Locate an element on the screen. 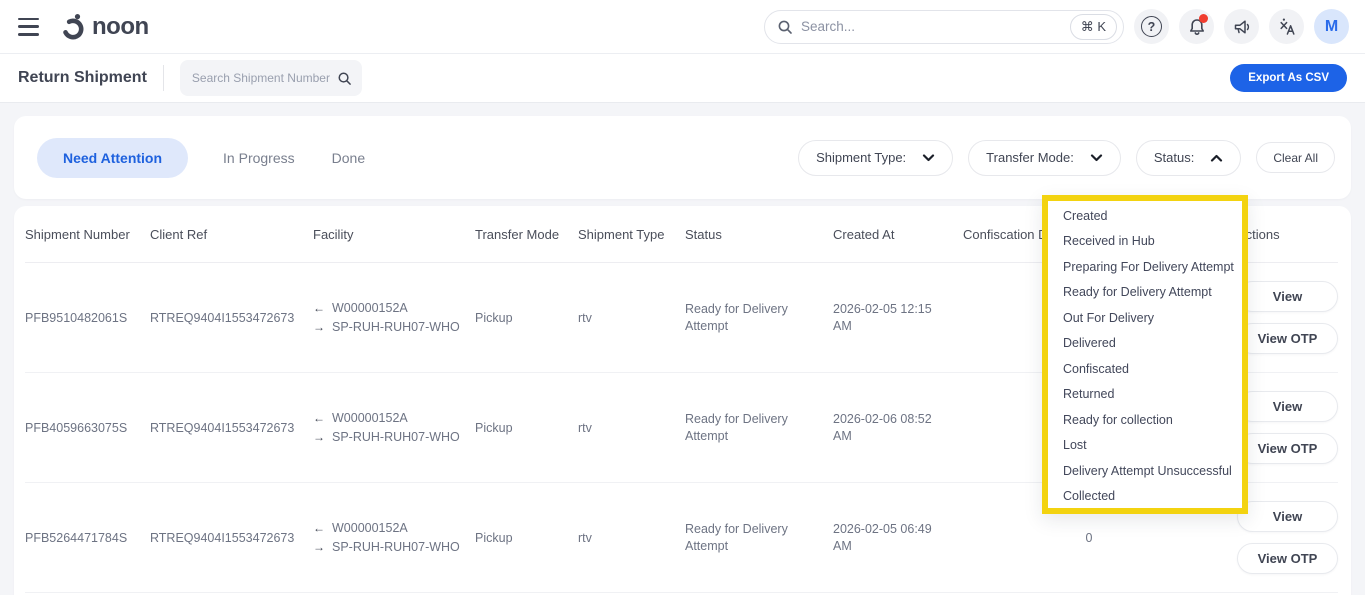 The width and height of the screenshot is (1365, 595). divider is located at coordinates (163, 78).